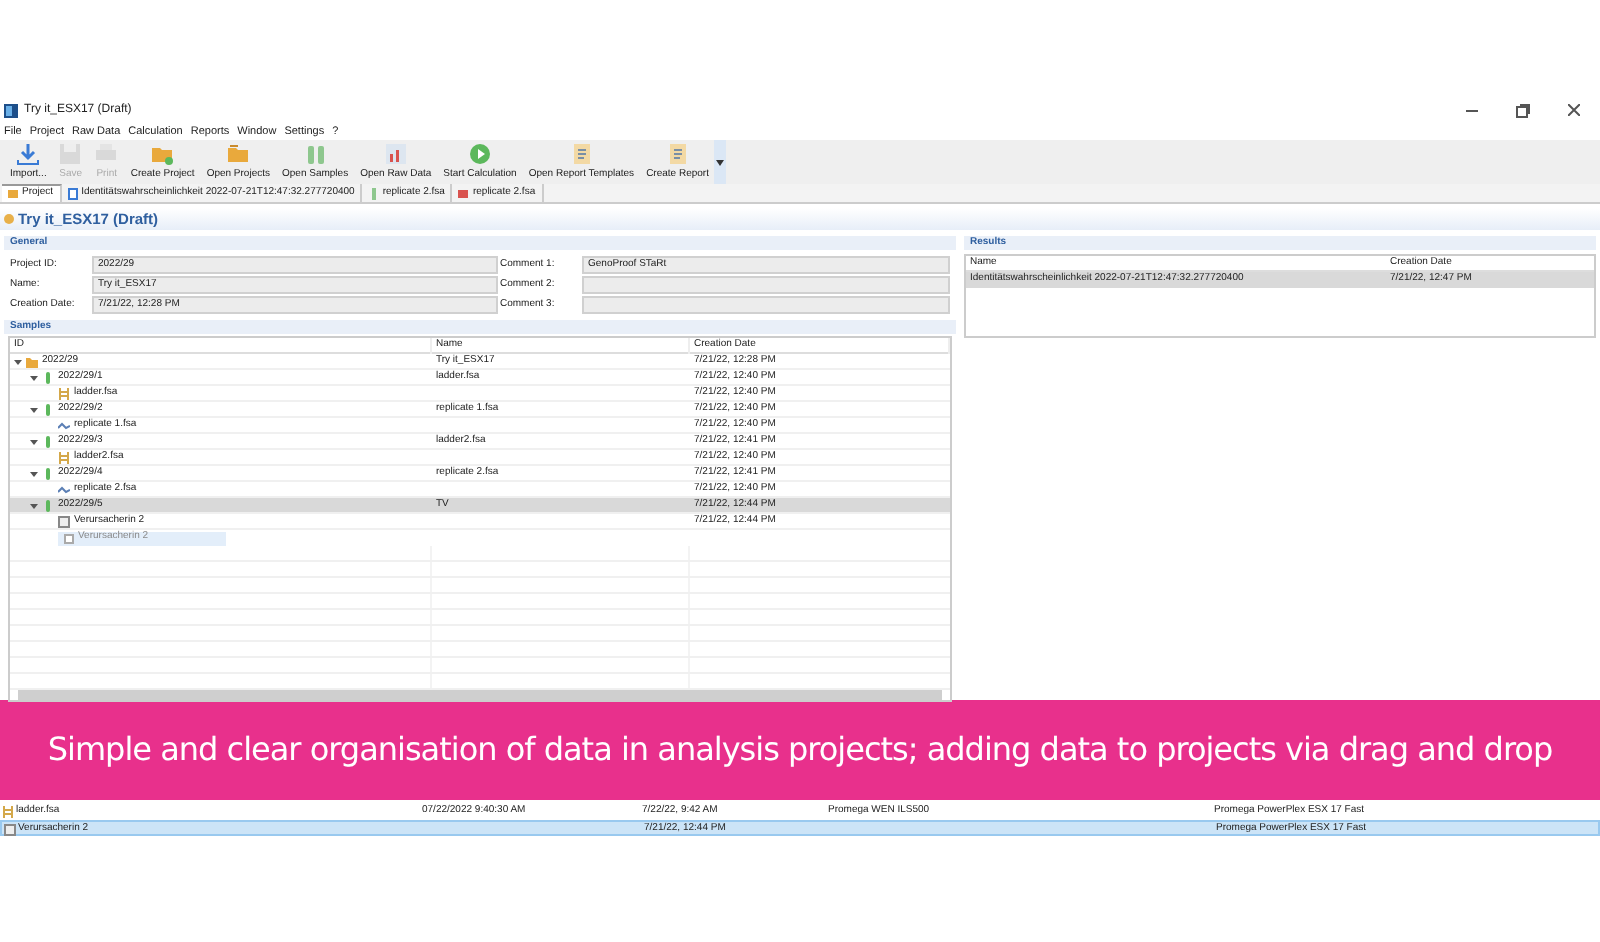 This screenshot has width=1600, height=942. Describe the element at coordinates (106, 153) in the screenshot. I see `printer-icon` at that location.